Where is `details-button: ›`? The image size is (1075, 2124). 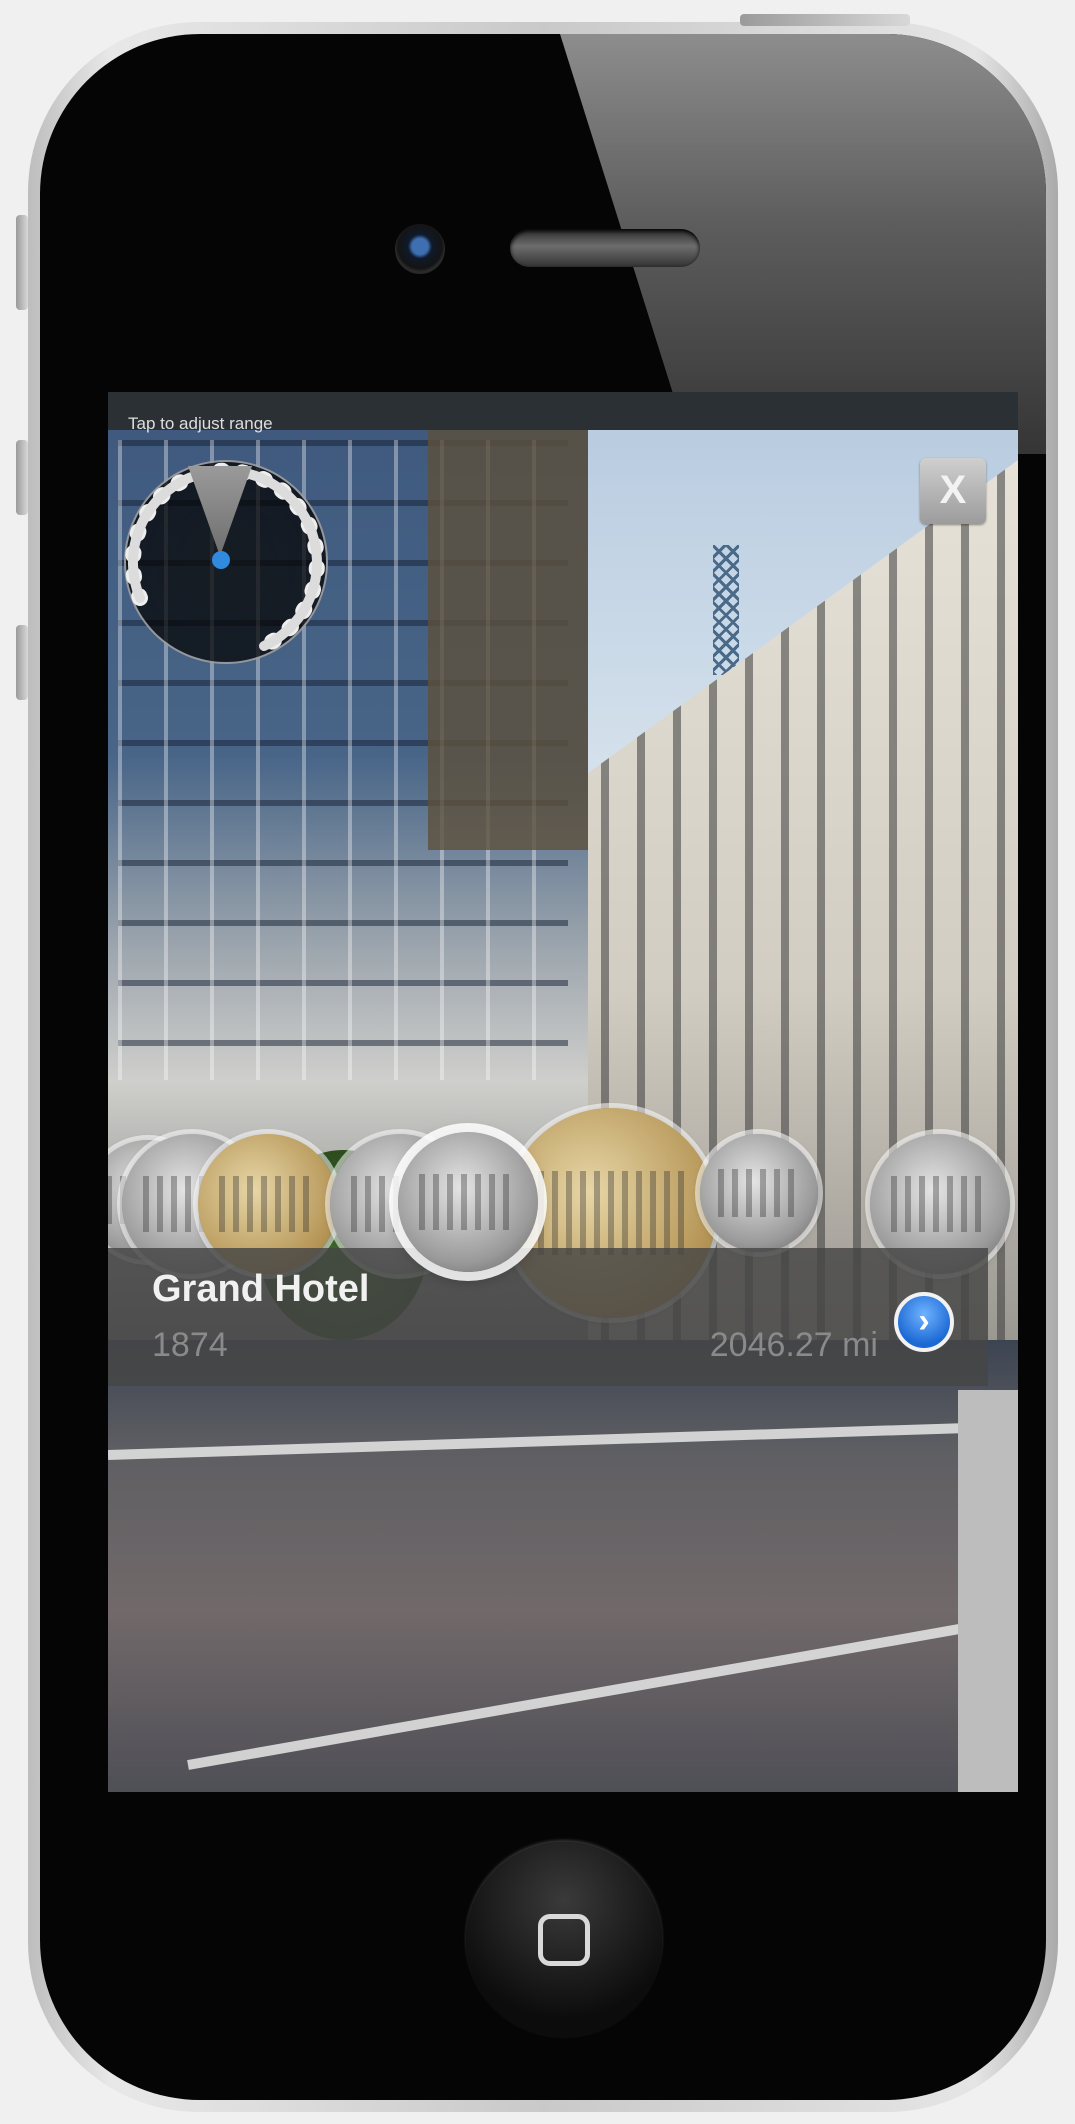 details-button: › is located at coordinates (924, 1322).